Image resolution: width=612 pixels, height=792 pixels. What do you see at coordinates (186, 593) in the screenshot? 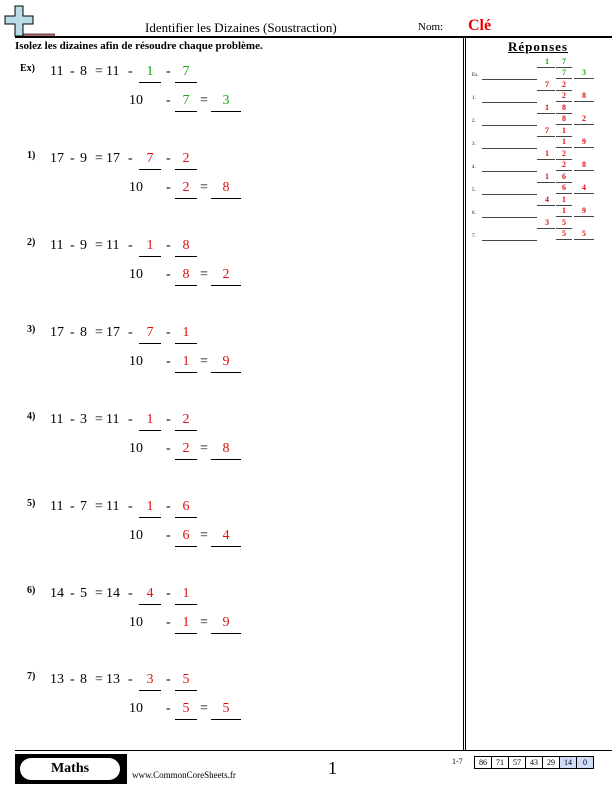
I see `answer-part2: 1` at bounding box center [186, 593].